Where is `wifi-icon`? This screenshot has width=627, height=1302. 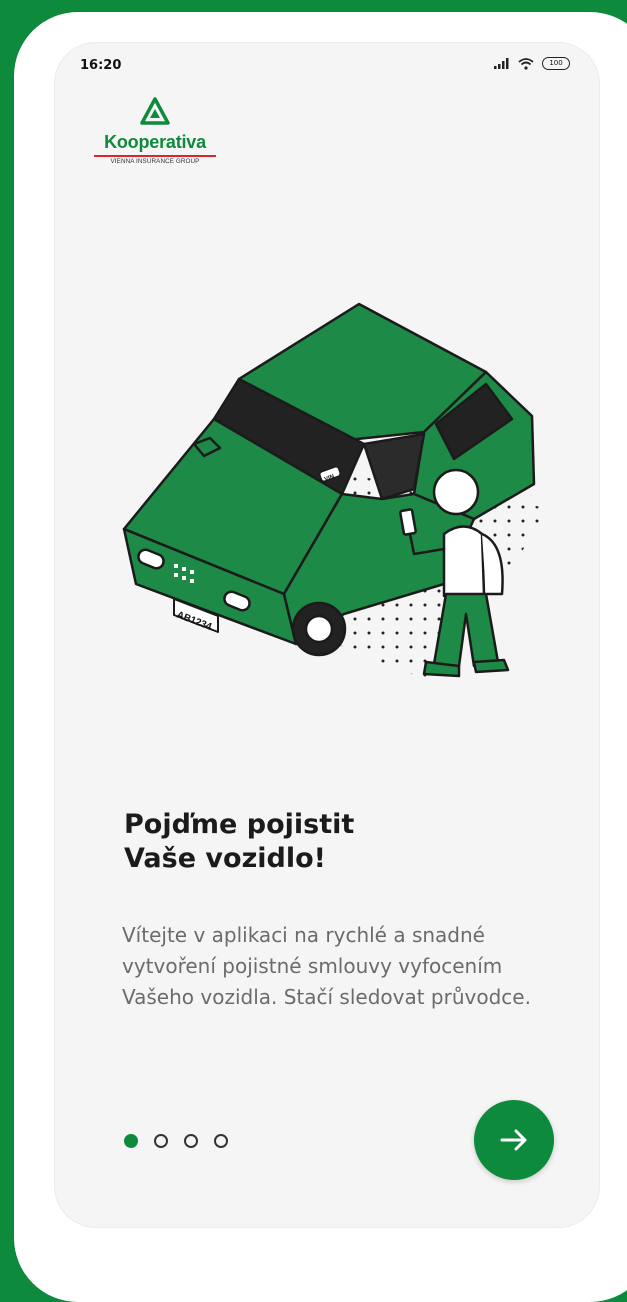 wifi-icon is located at coordinates (526, 63).